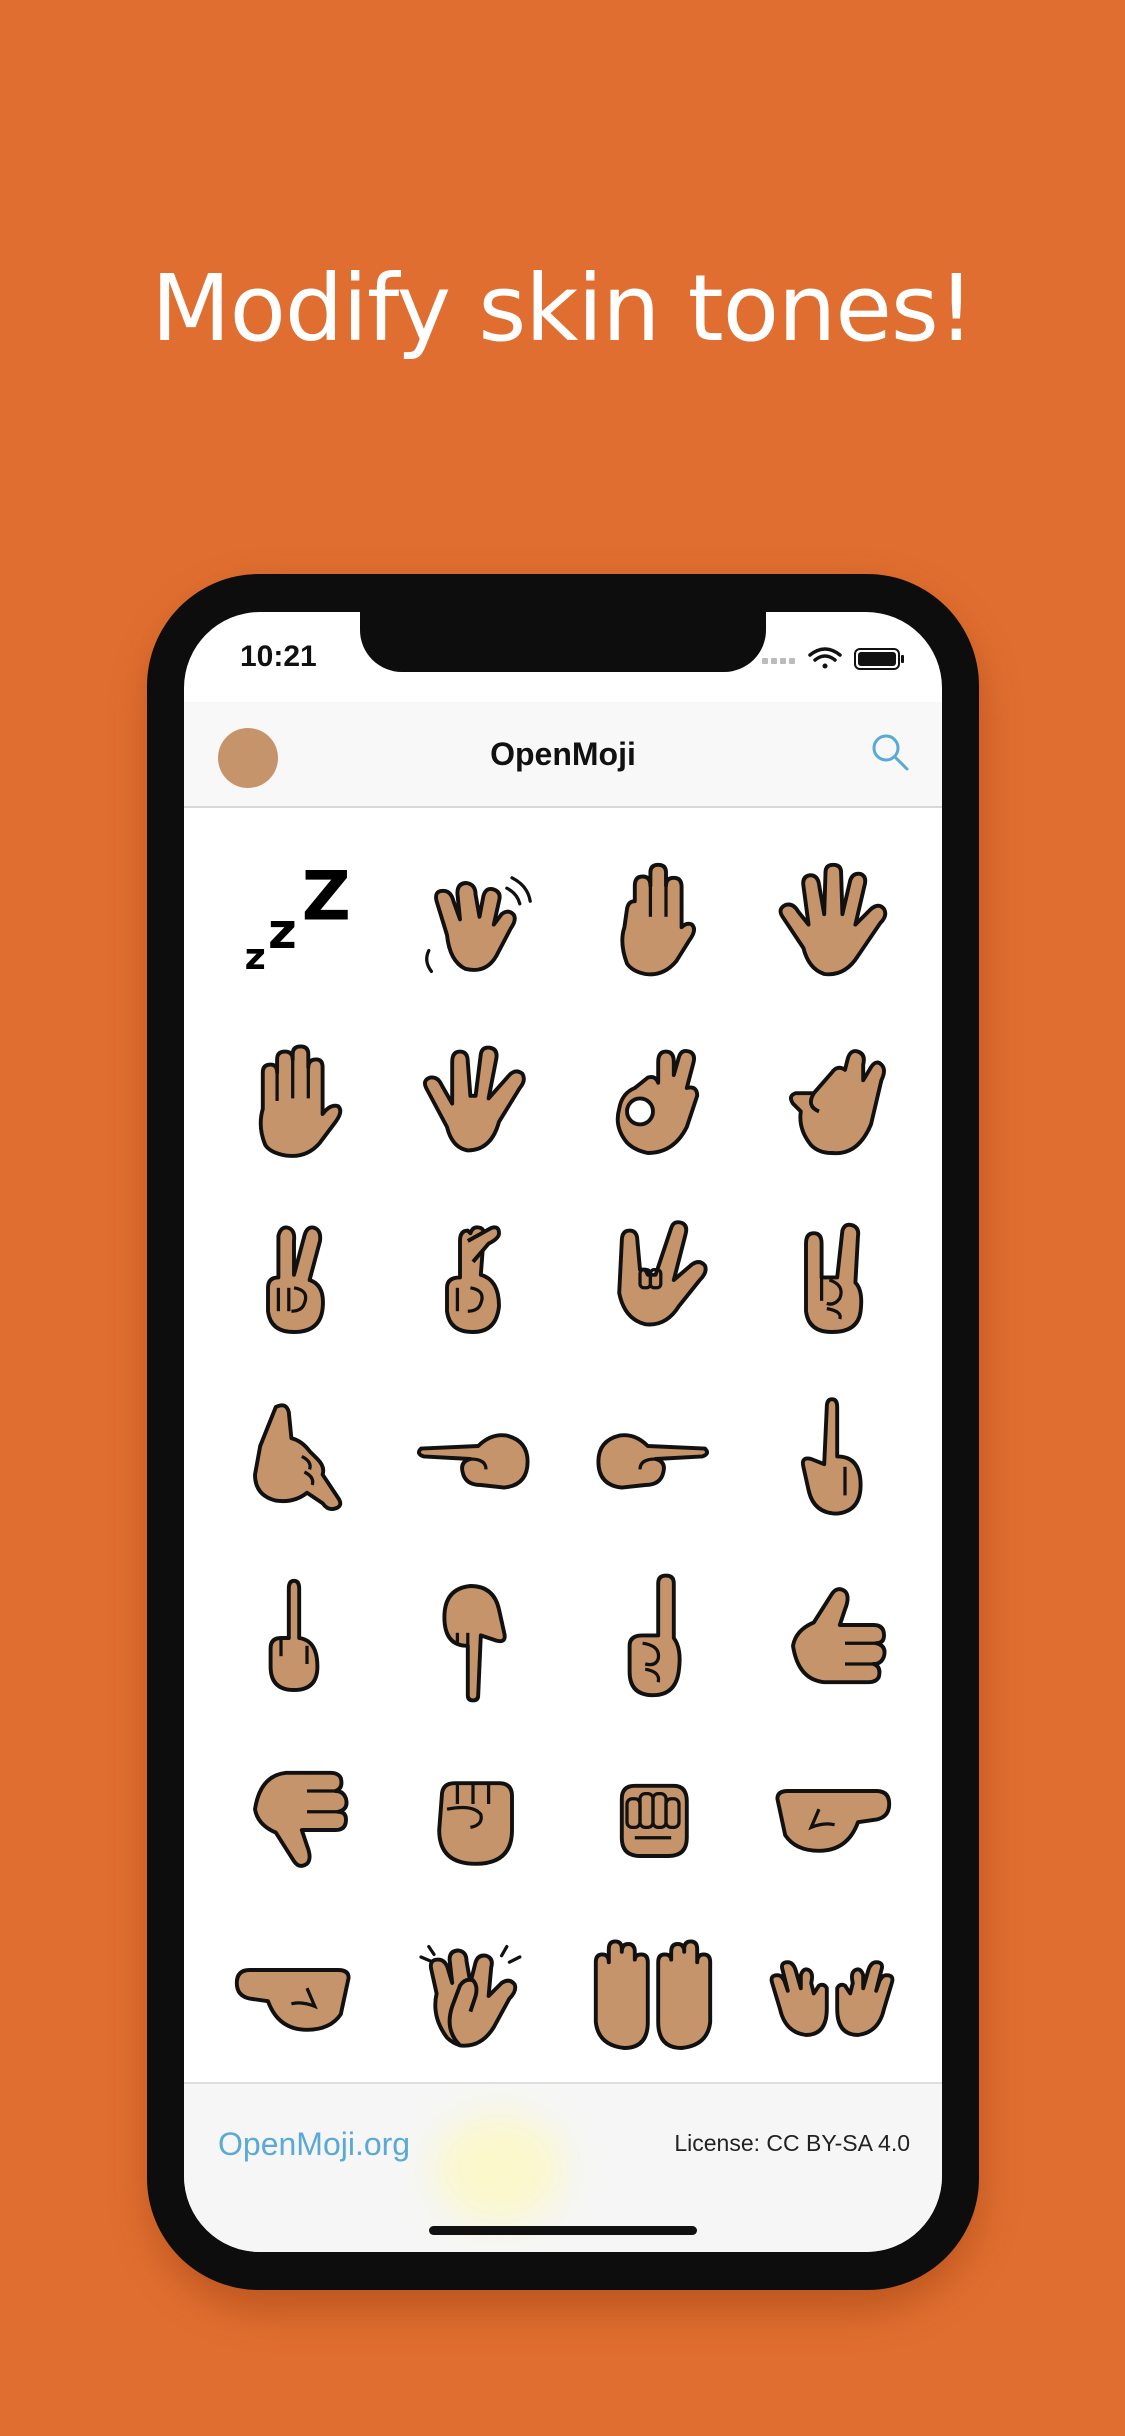 The height and width of the screenshot is (2436, 1125). I want to click on notch, so click(563, 642).